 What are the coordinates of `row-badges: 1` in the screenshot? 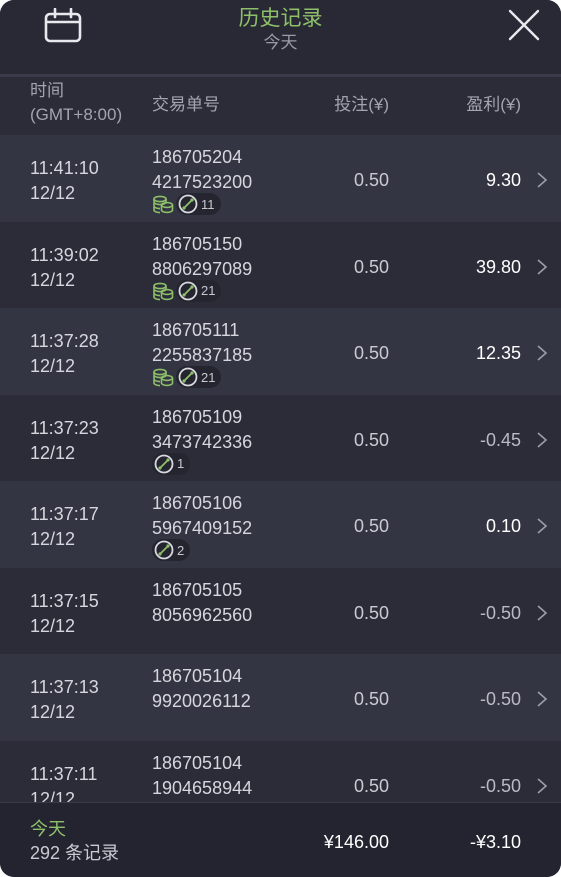 It's located at (171, 463).